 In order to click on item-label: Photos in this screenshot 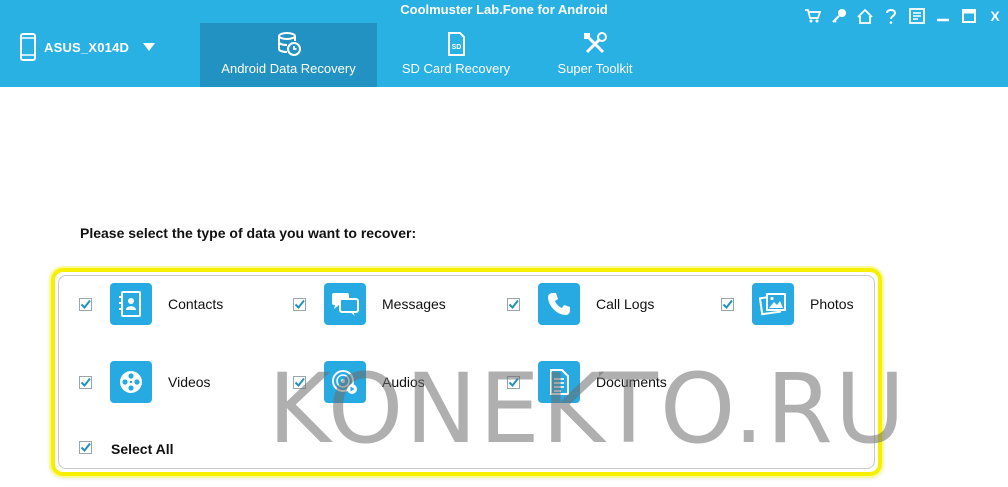, I will do `click(832, 304)`.